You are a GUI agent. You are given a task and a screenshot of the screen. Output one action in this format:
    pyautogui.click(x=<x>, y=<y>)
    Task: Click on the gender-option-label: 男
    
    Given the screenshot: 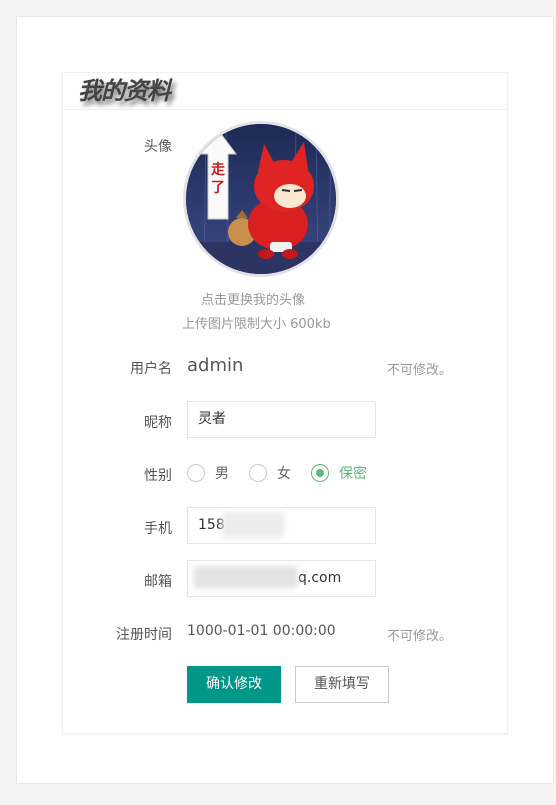 What is the action you would take?
    pyautogui.click(x=222, y=474)
    